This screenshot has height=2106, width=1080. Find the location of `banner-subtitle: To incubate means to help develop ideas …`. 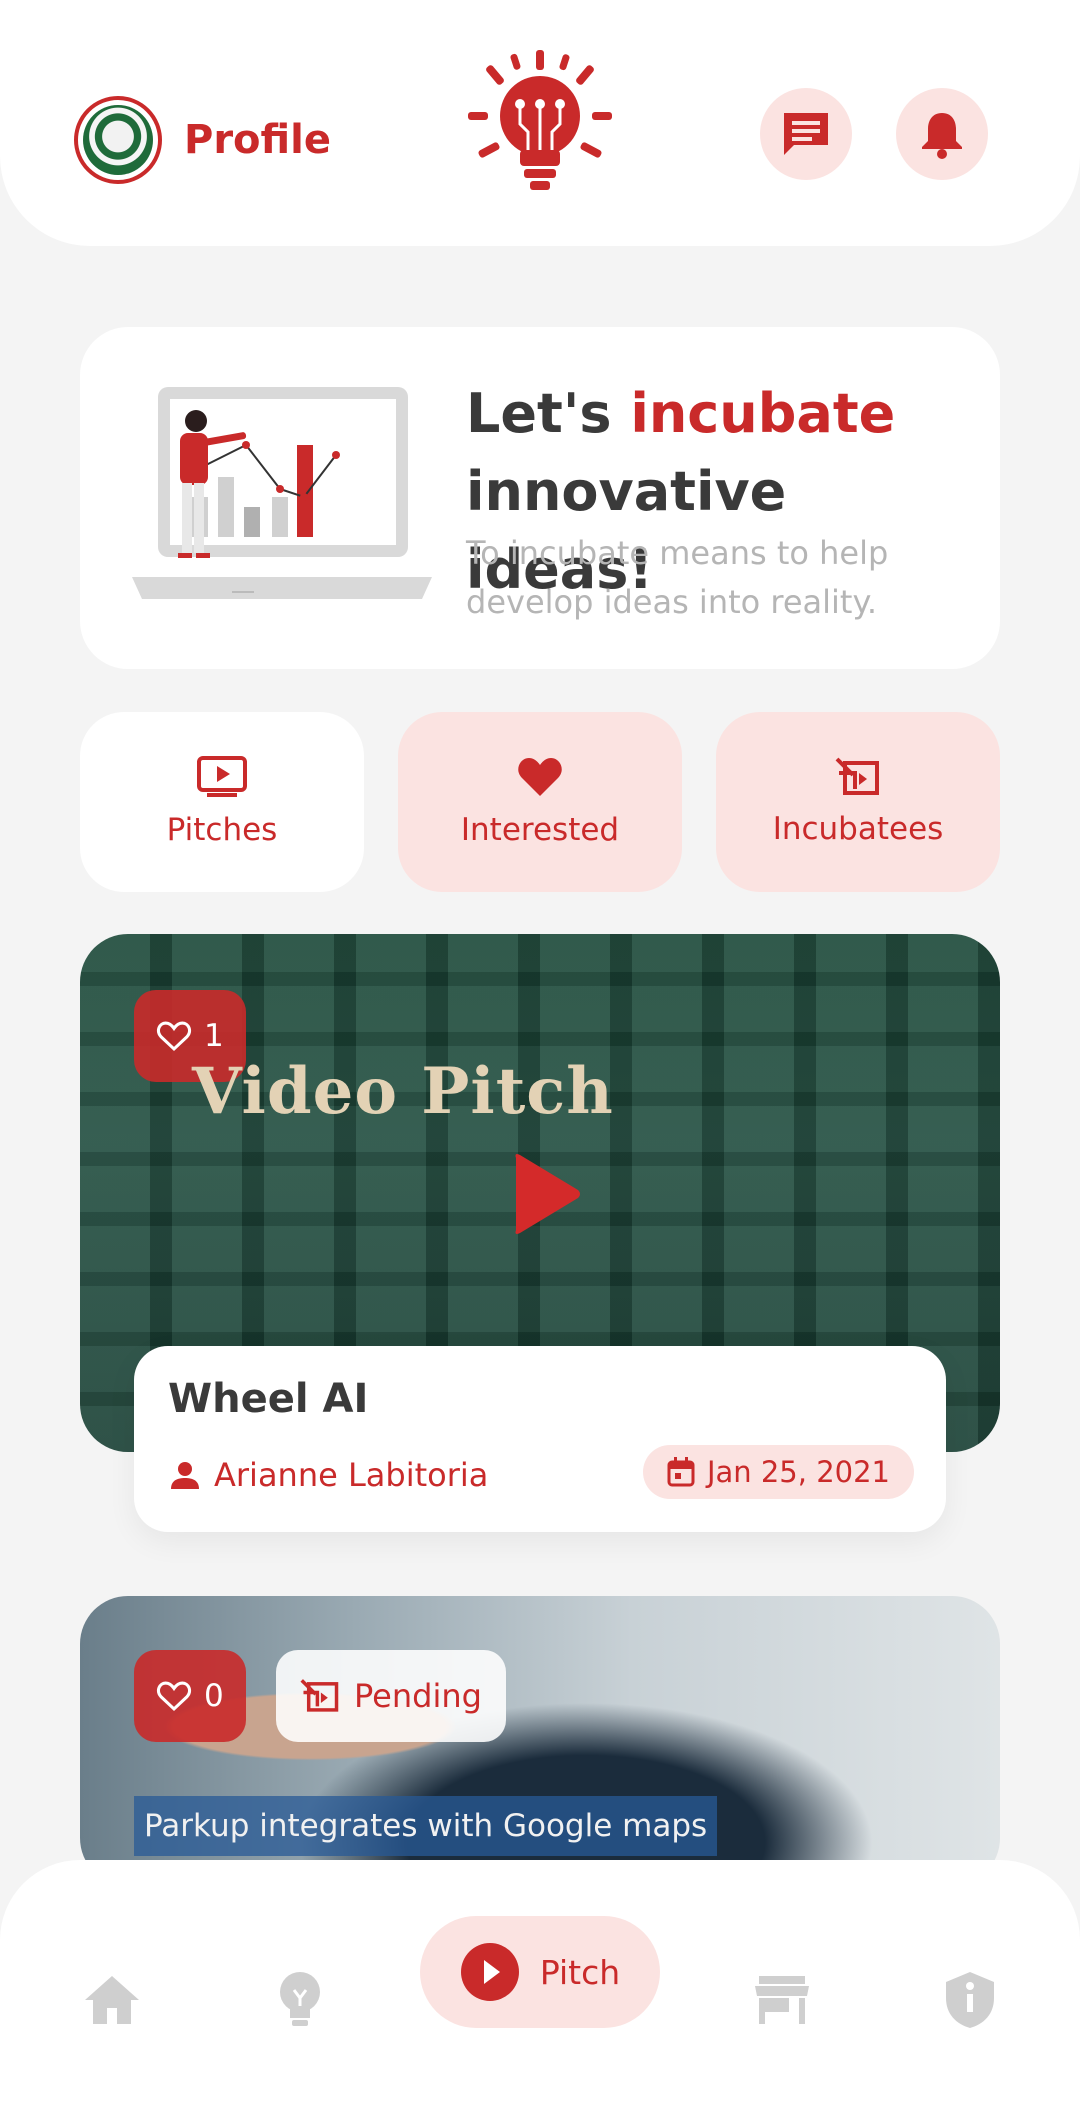

banner-subtitle: To incubate means to help develop ideas … is located at coordinates (677, 577).